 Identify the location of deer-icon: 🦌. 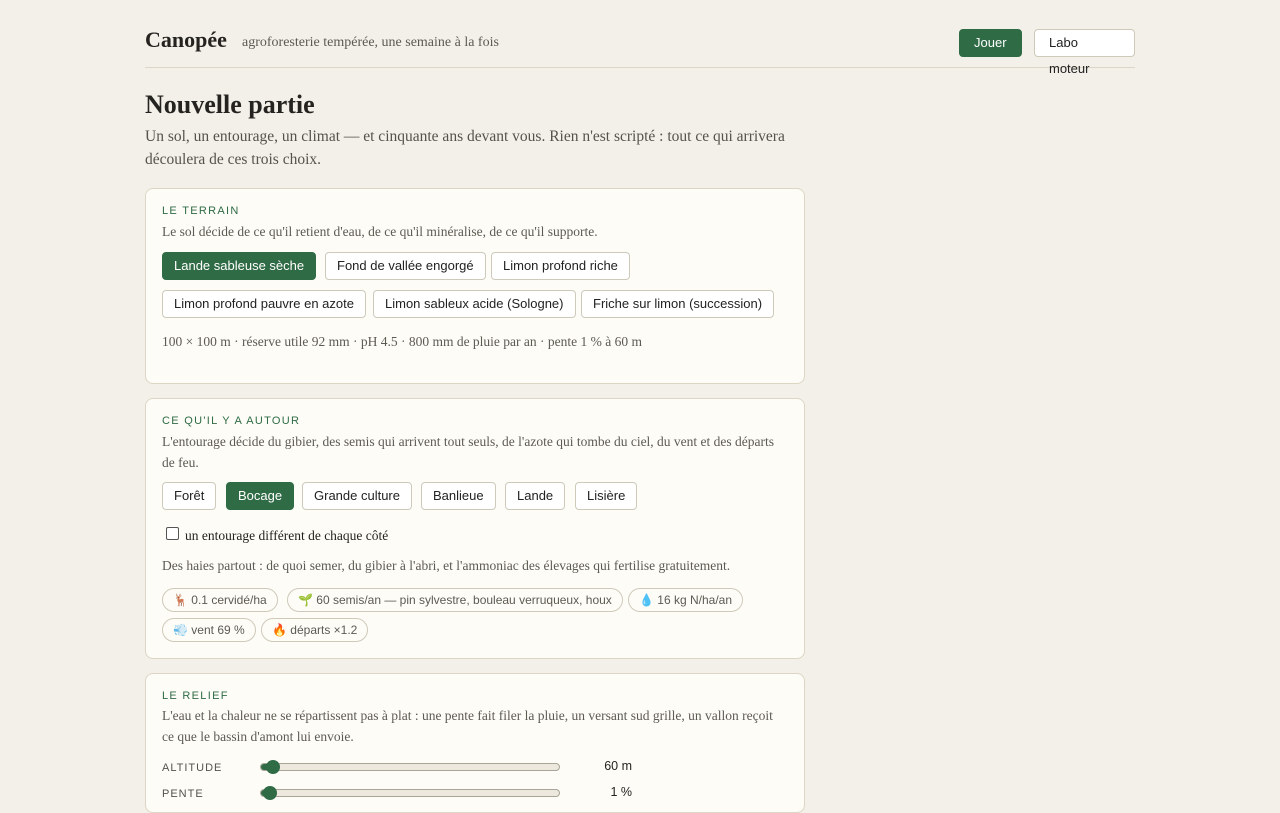
(180, 600).